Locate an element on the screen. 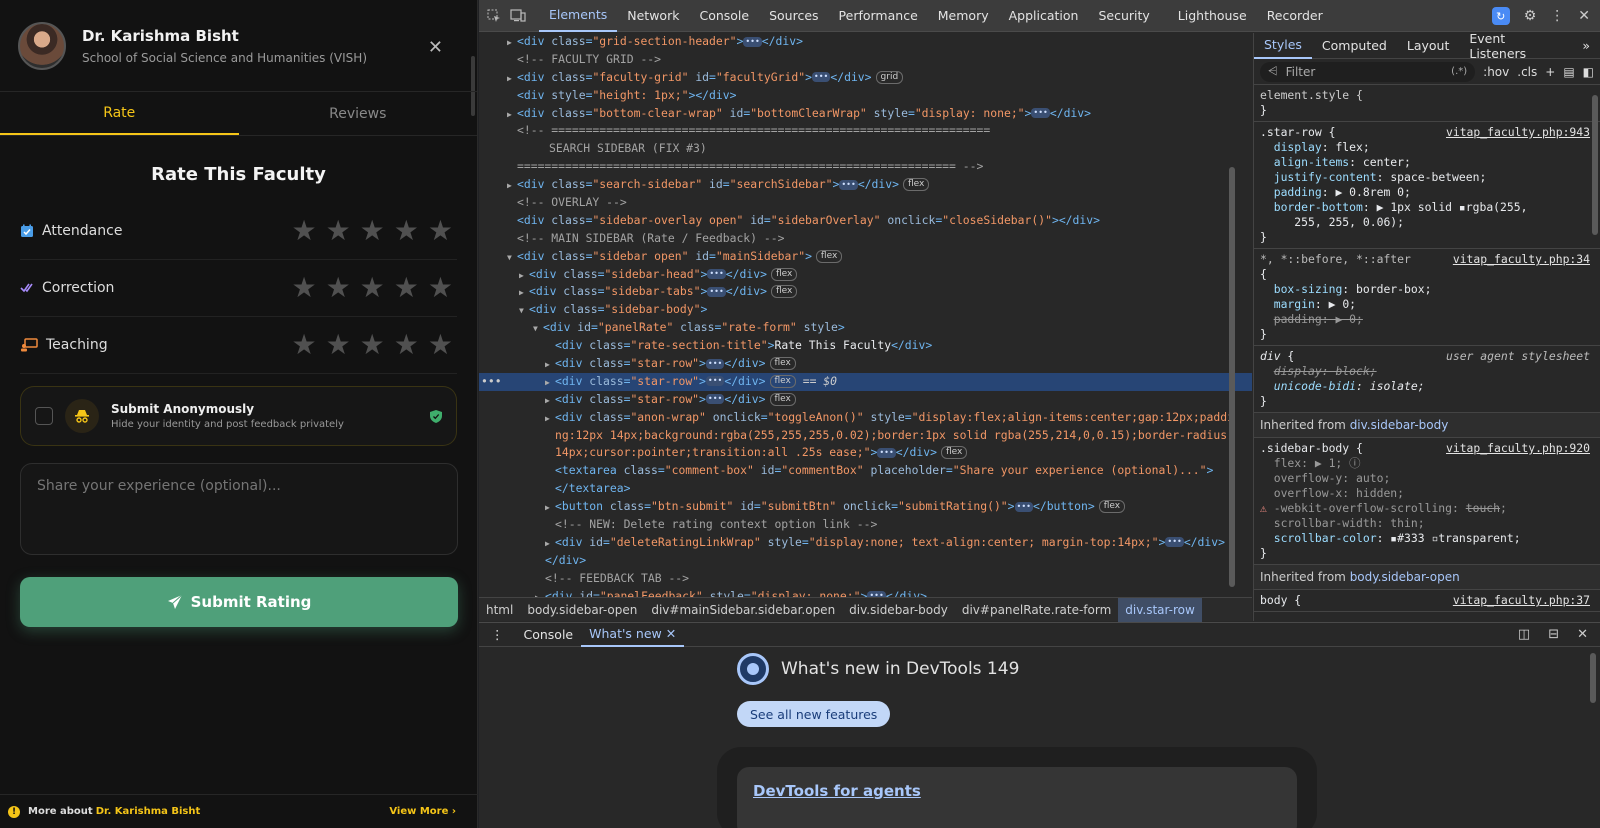  styles-filter-input: ⩤ Filter (.*) is located at coordinates (1368, 71).